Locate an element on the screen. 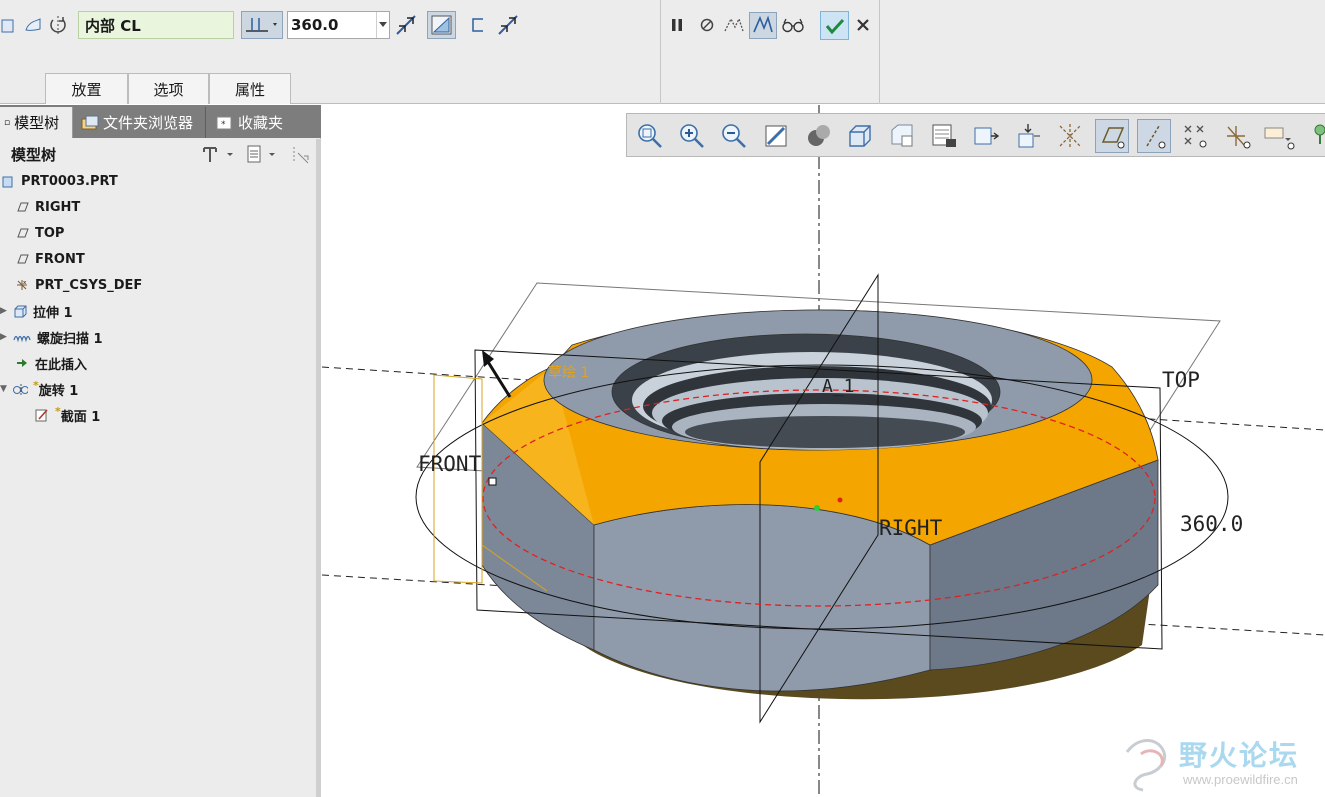  watermark-title: 野火论坛 is located at coordinates (1239, 755).